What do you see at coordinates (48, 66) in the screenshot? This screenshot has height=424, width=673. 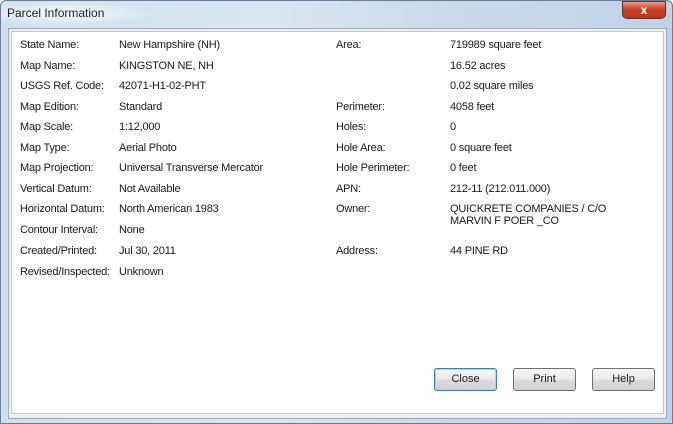 I see `label-map-name: Map Name:` at bounding box center [48, 66].